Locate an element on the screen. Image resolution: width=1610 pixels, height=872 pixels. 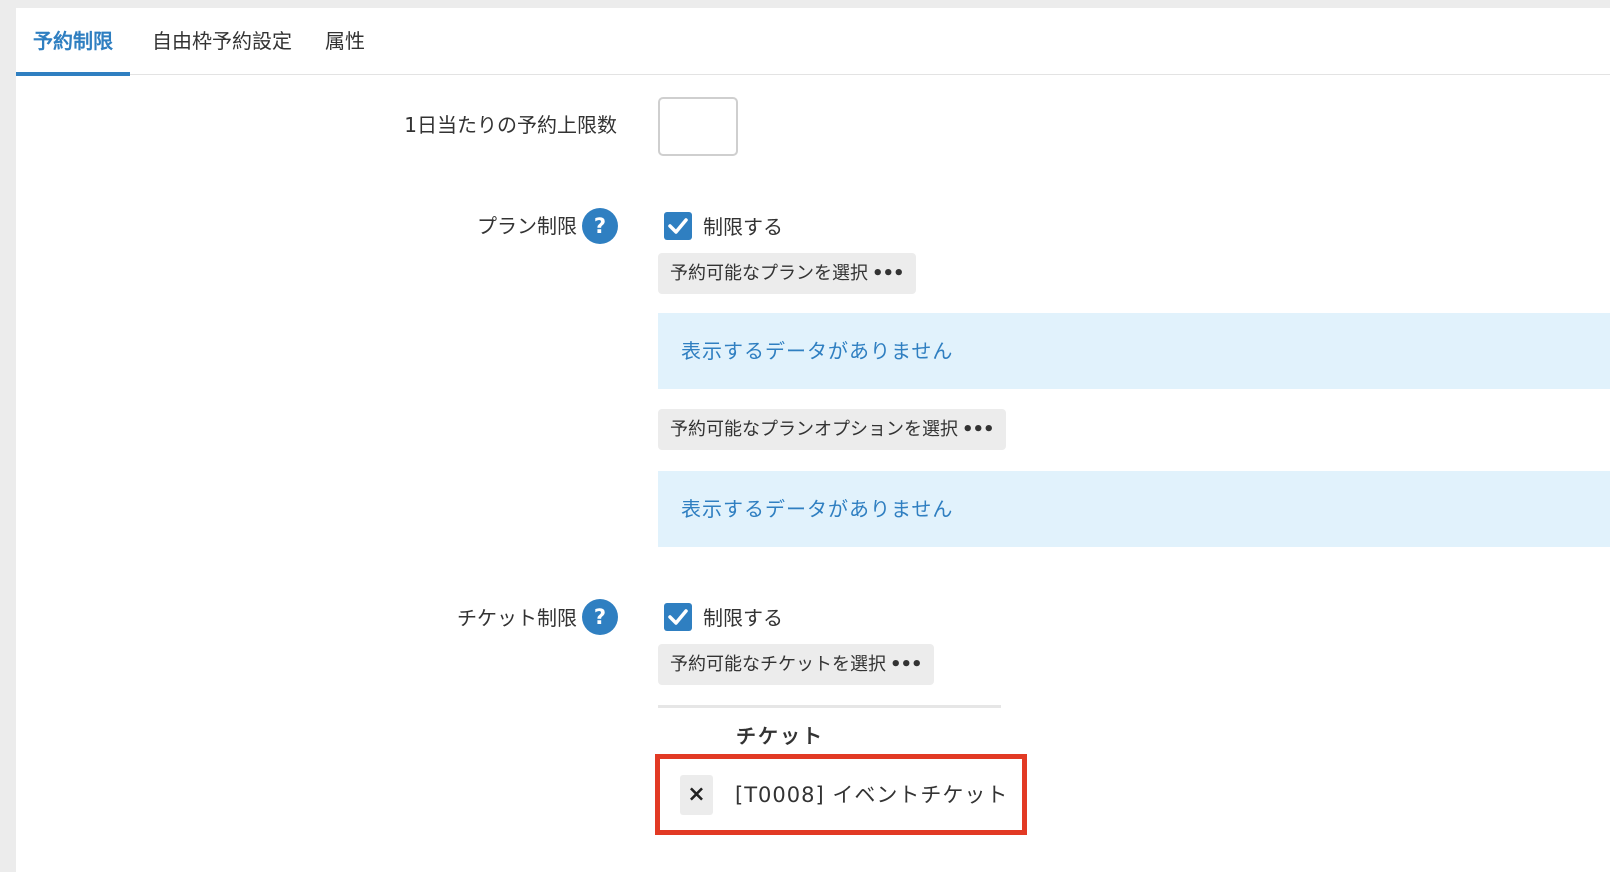
ticket-restriction-help-icon: ? is located at coordinates (600, 617).